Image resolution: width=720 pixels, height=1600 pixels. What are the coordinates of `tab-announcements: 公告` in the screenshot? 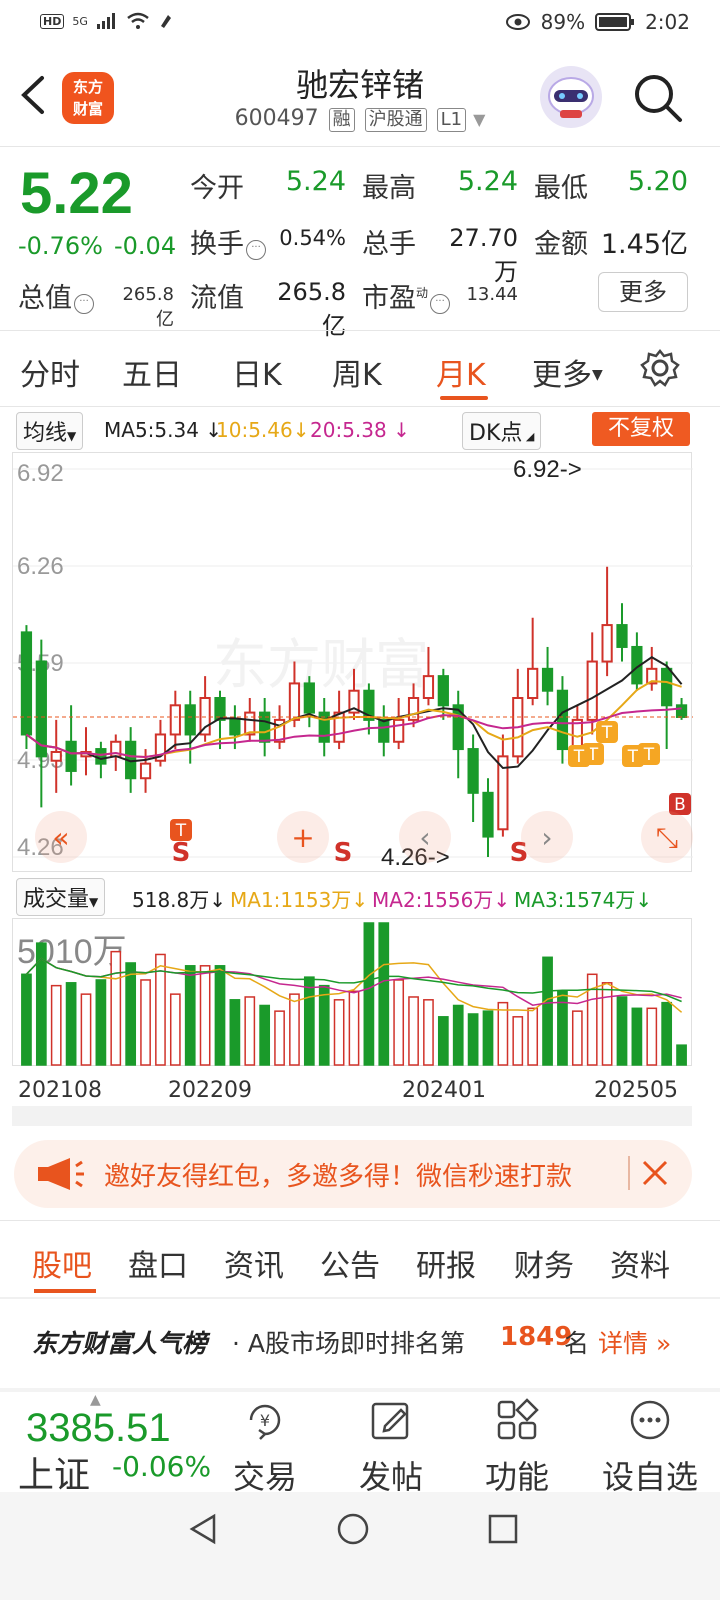 It's located at (350, 1263).